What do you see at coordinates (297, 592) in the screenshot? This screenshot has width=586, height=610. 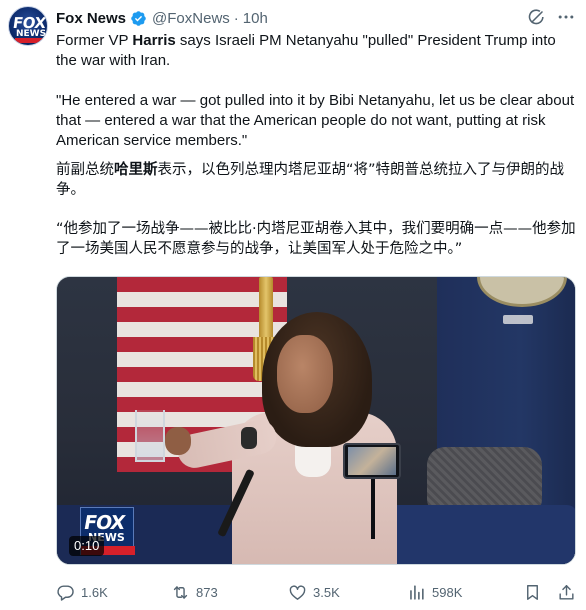 I see `heart-icon` at bounding box center [297, 592].